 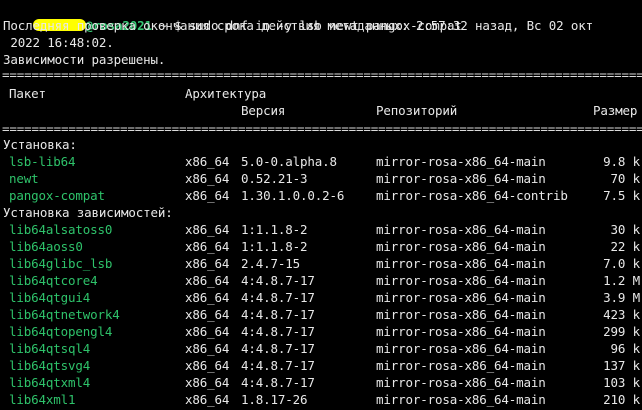 What do you see at coordinates (57, 195) in the screenshot?
I see `package-name: pangox-compat` at bounding box center [57, 195].